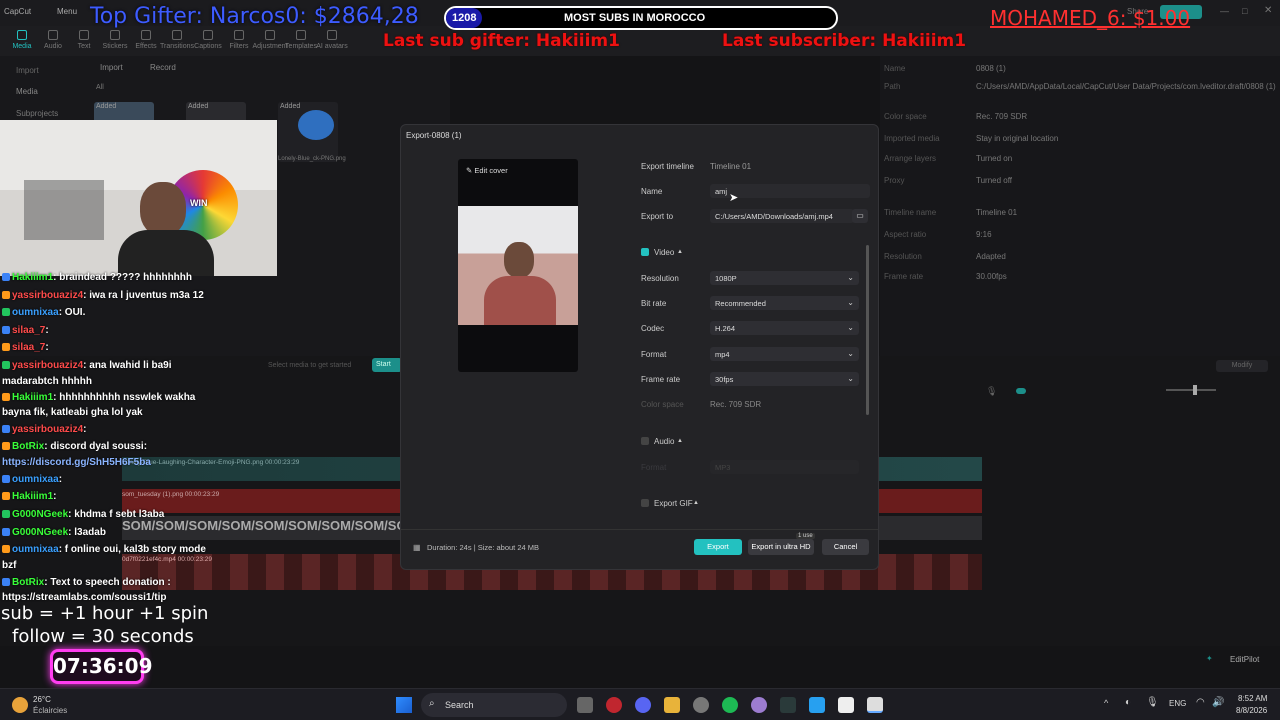 The image size is (1280, 720). I want to click on bitrate-select: Recommended ⌄, so click(784, 303).